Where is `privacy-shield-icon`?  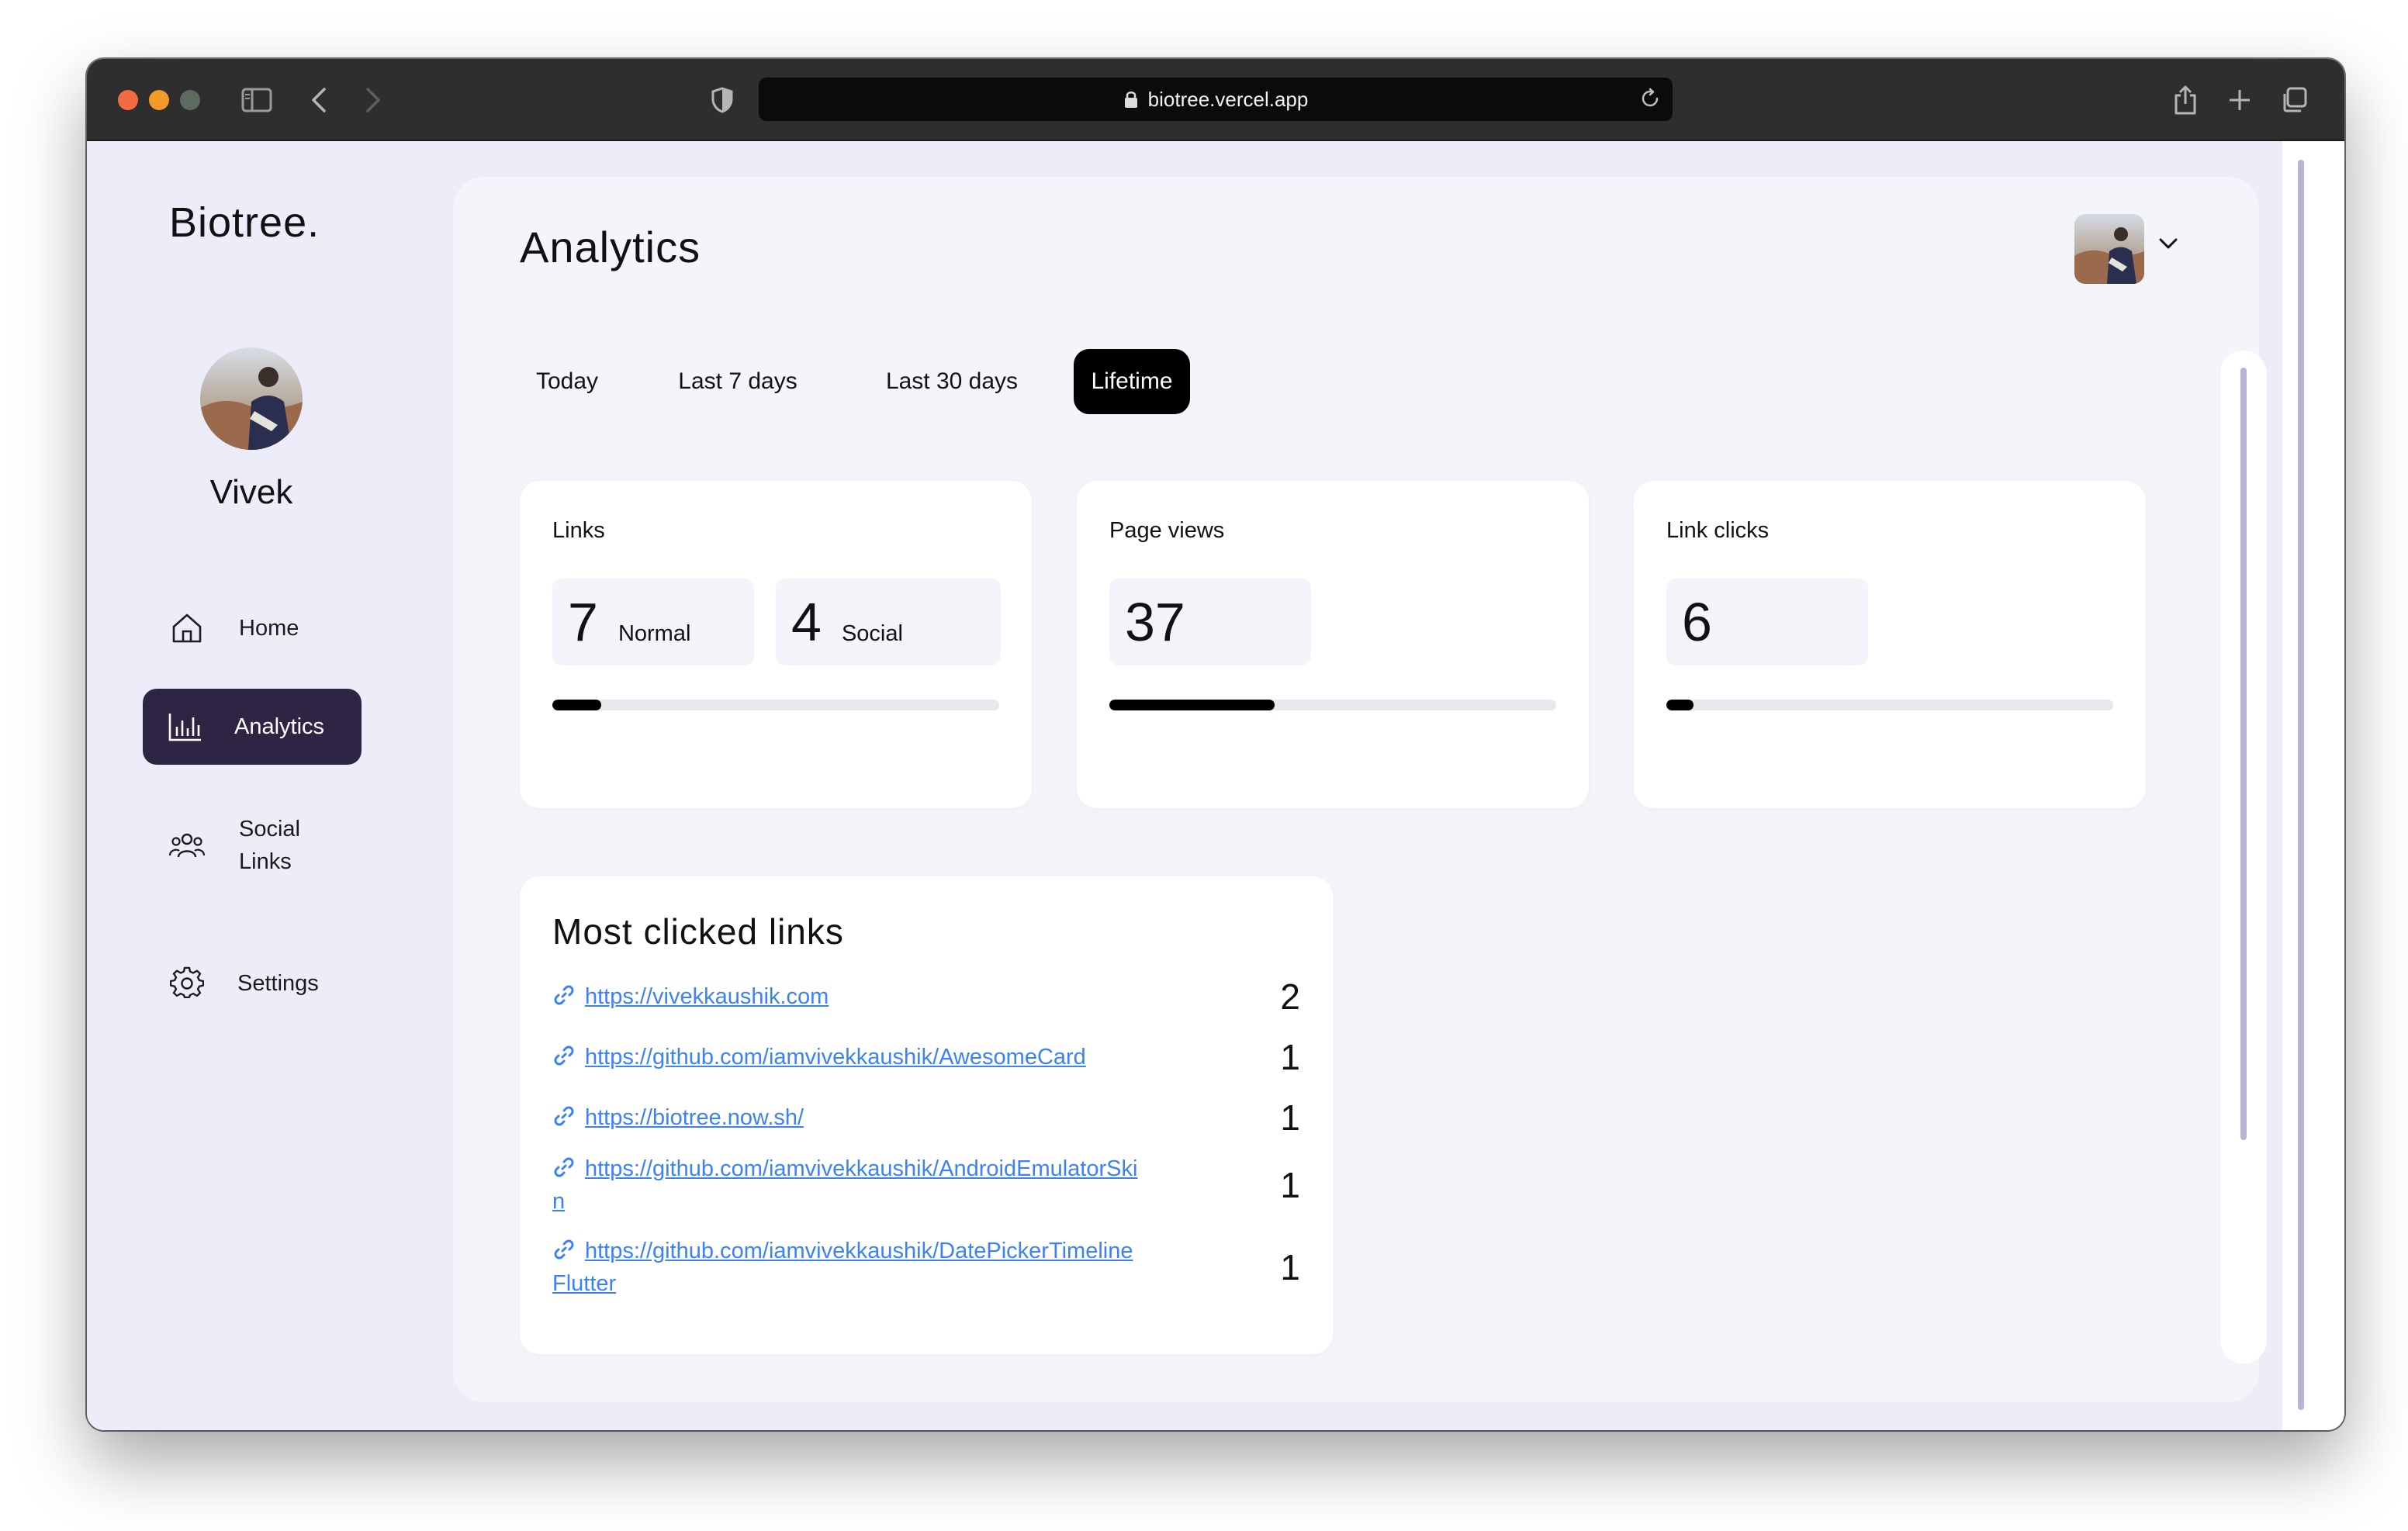
privacy-shield-icon is located at coordinates (722, 100).